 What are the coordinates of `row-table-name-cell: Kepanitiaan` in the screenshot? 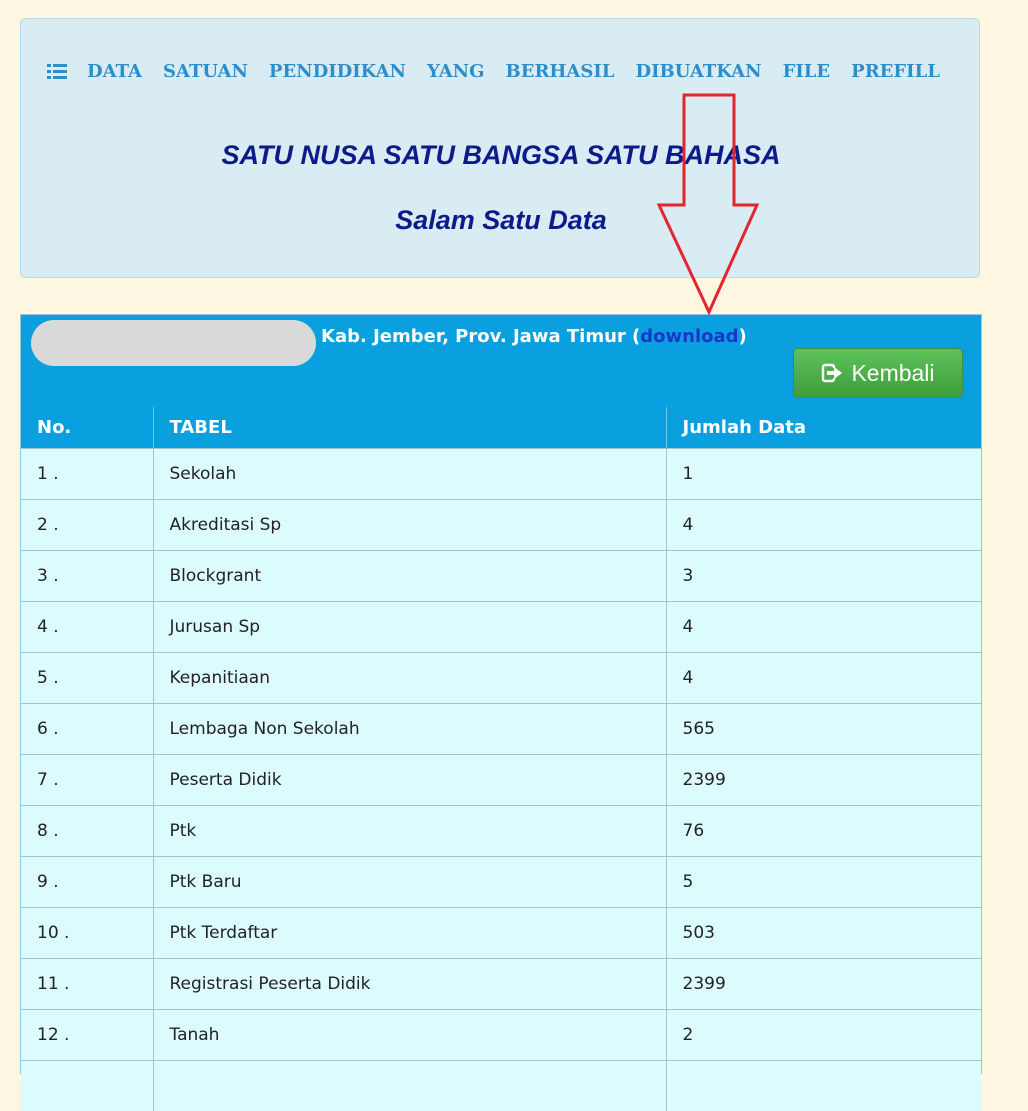 It's located at (410, 677).